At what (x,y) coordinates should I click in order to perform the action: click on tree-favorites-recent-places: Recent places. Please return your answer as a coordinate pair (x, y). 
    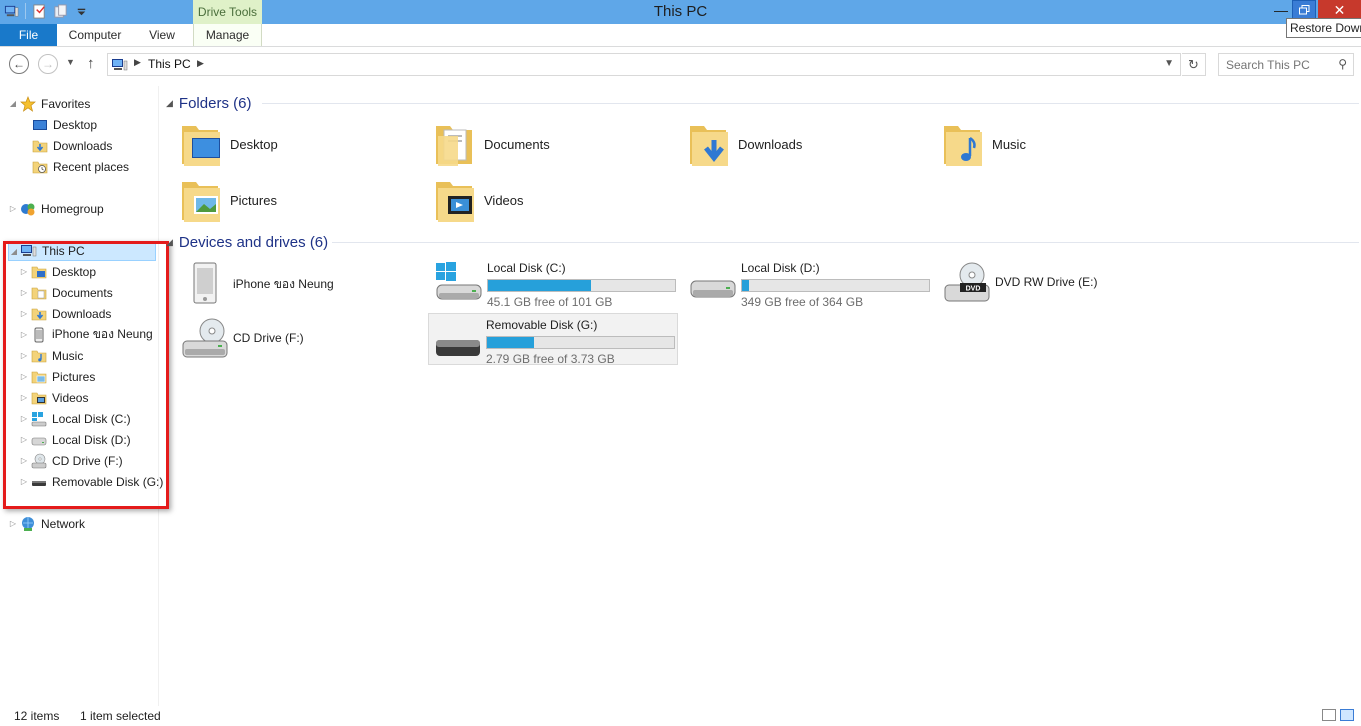
    Looking at the image, I should click on (74, 166).